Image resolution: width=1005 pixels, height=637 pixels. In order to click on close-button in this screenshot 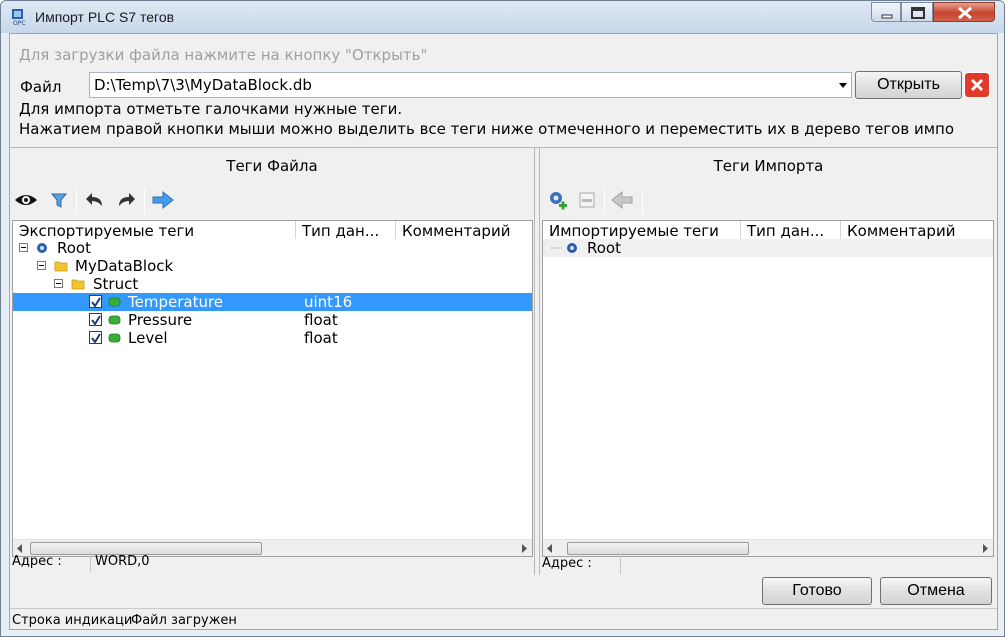, I will do `click(964, 12)`.